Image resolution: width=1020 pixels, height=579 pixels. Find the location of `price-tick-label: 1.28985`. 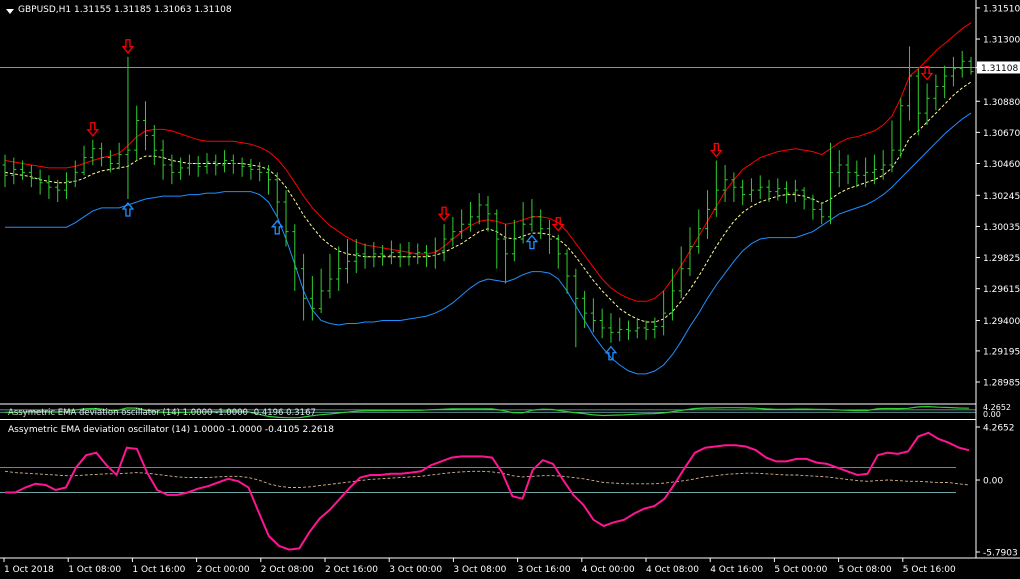

price-tick-label: 1.28985 is located at coordinates (1001, 384).